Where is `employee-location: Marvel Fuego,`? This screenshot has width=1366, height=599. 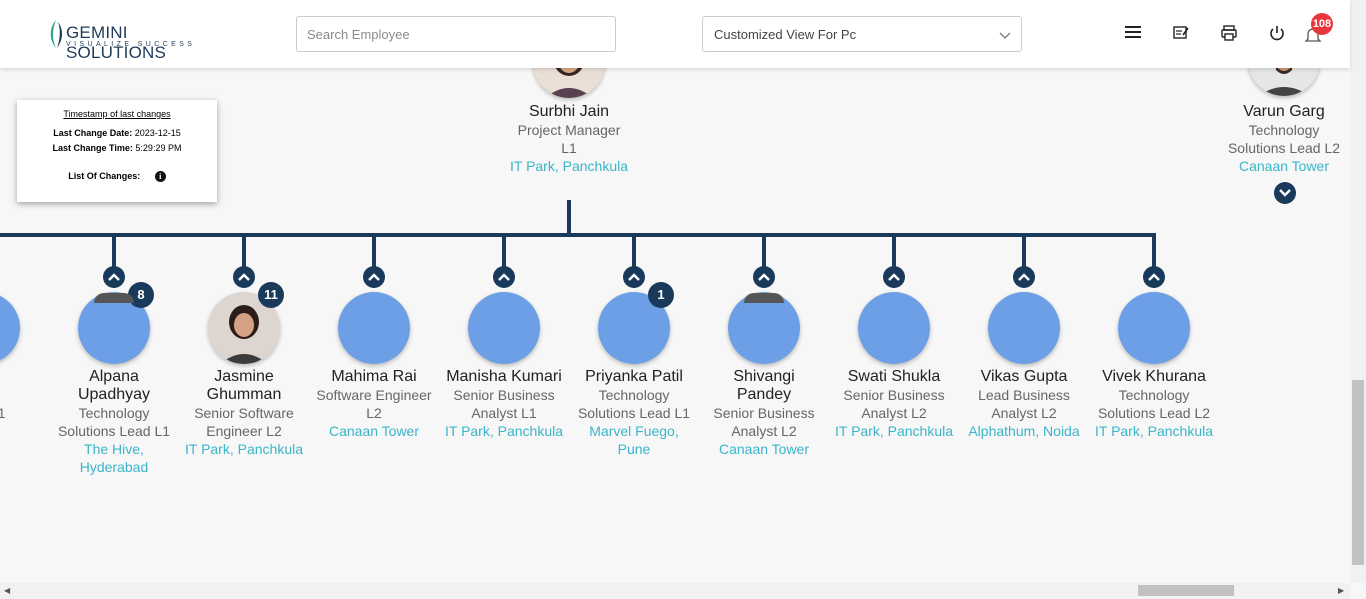
employee-location: Marvel Fuego, is located at coordinates (634, 431).